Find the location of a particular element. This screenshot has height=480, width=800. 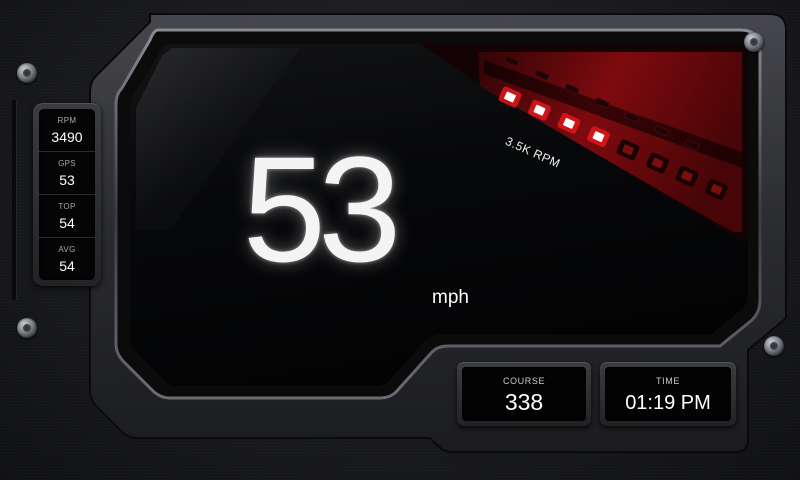

stat-avg: AVG 54 is located at coordinates (67, 259).